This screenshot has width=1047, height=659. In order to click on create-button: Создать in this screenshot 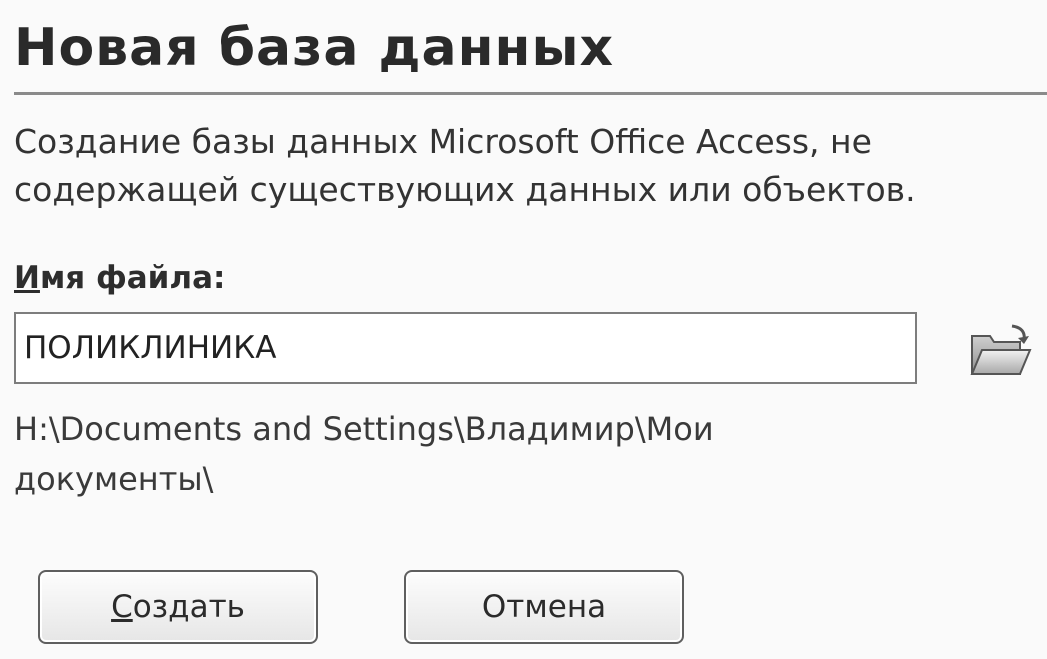, I will do `click(178, 607)`.